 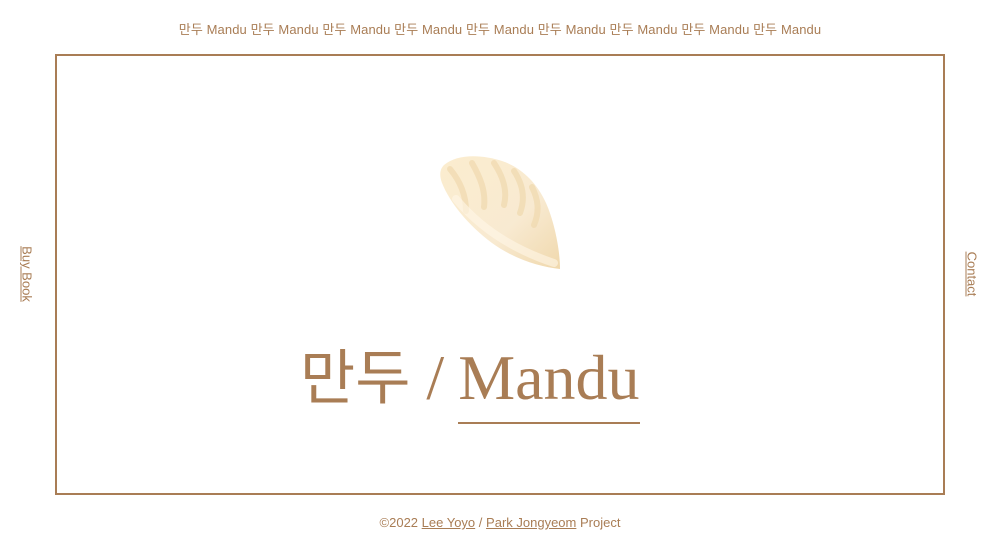 What do you see at coordinates (600, 522) in the screenshot?
I see `footer-suffix: Project` at bounding box center [600, 522].